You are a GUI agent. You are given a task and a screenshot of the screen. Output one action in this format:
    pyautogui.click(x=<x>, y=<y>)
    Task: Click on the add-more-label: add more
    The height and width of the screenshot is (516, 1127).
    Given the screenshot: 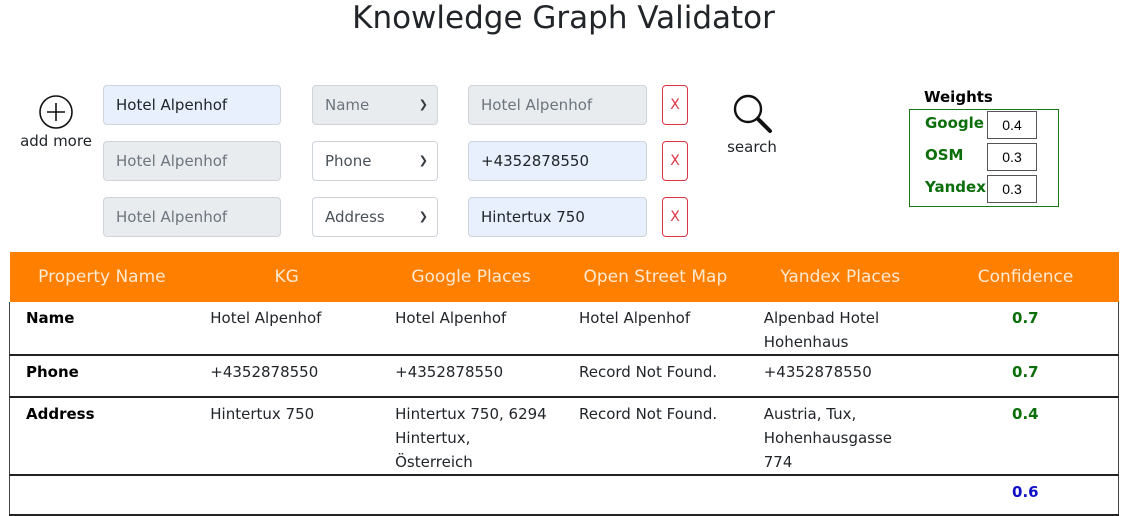 What is the action you would take?
    pyautogui.click(x=56, y=141)
    